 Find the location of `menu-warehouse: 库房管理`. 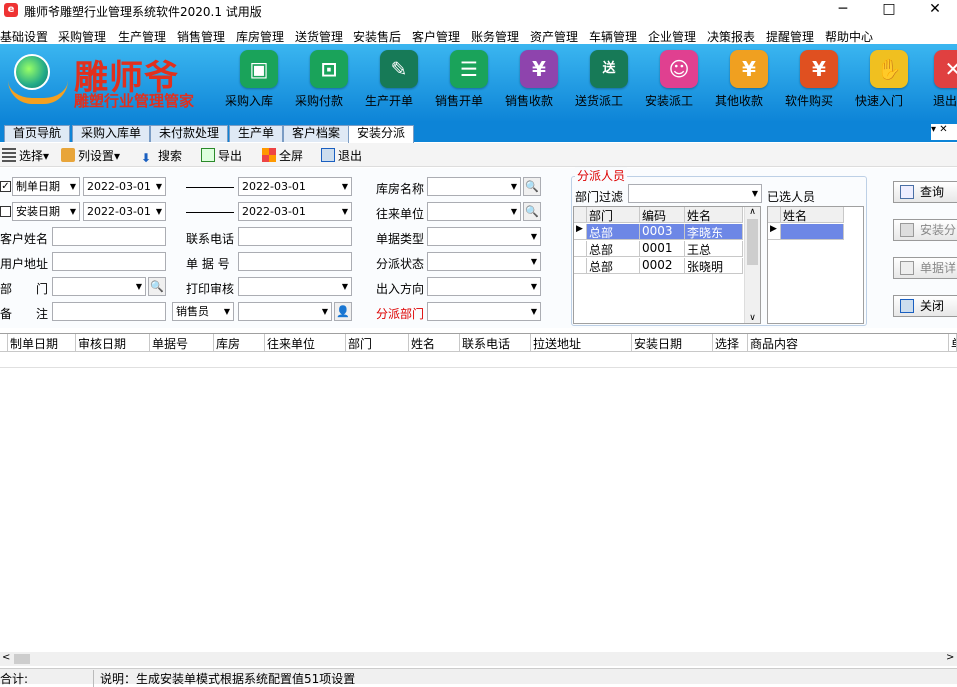

menu-warehouse: 库房管理 is located at coordinates (260, 36).